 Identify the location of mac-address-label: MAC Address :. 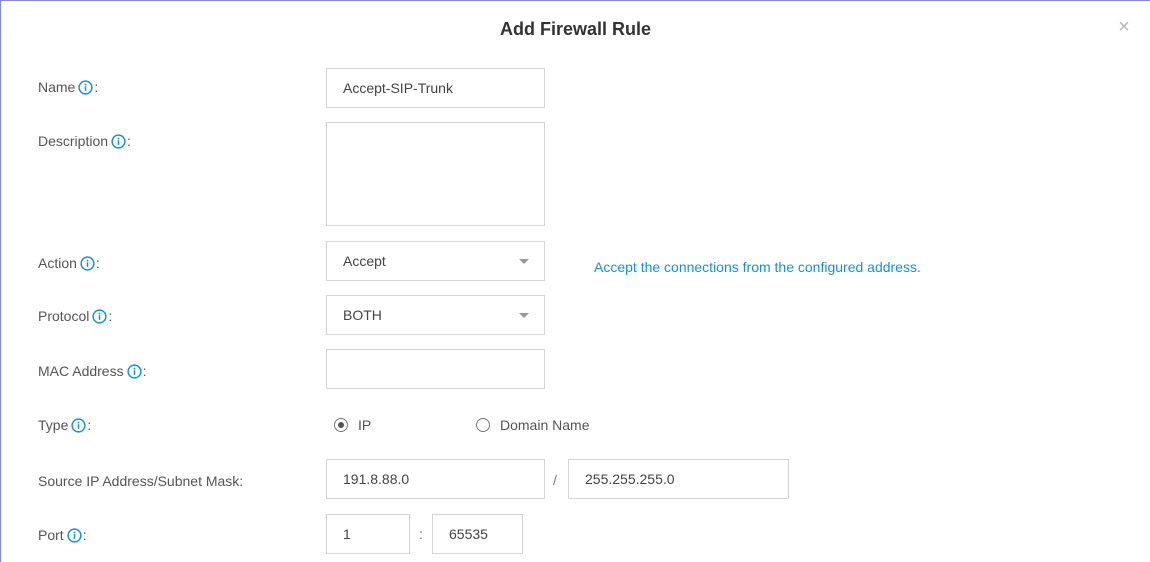
(92, 371).